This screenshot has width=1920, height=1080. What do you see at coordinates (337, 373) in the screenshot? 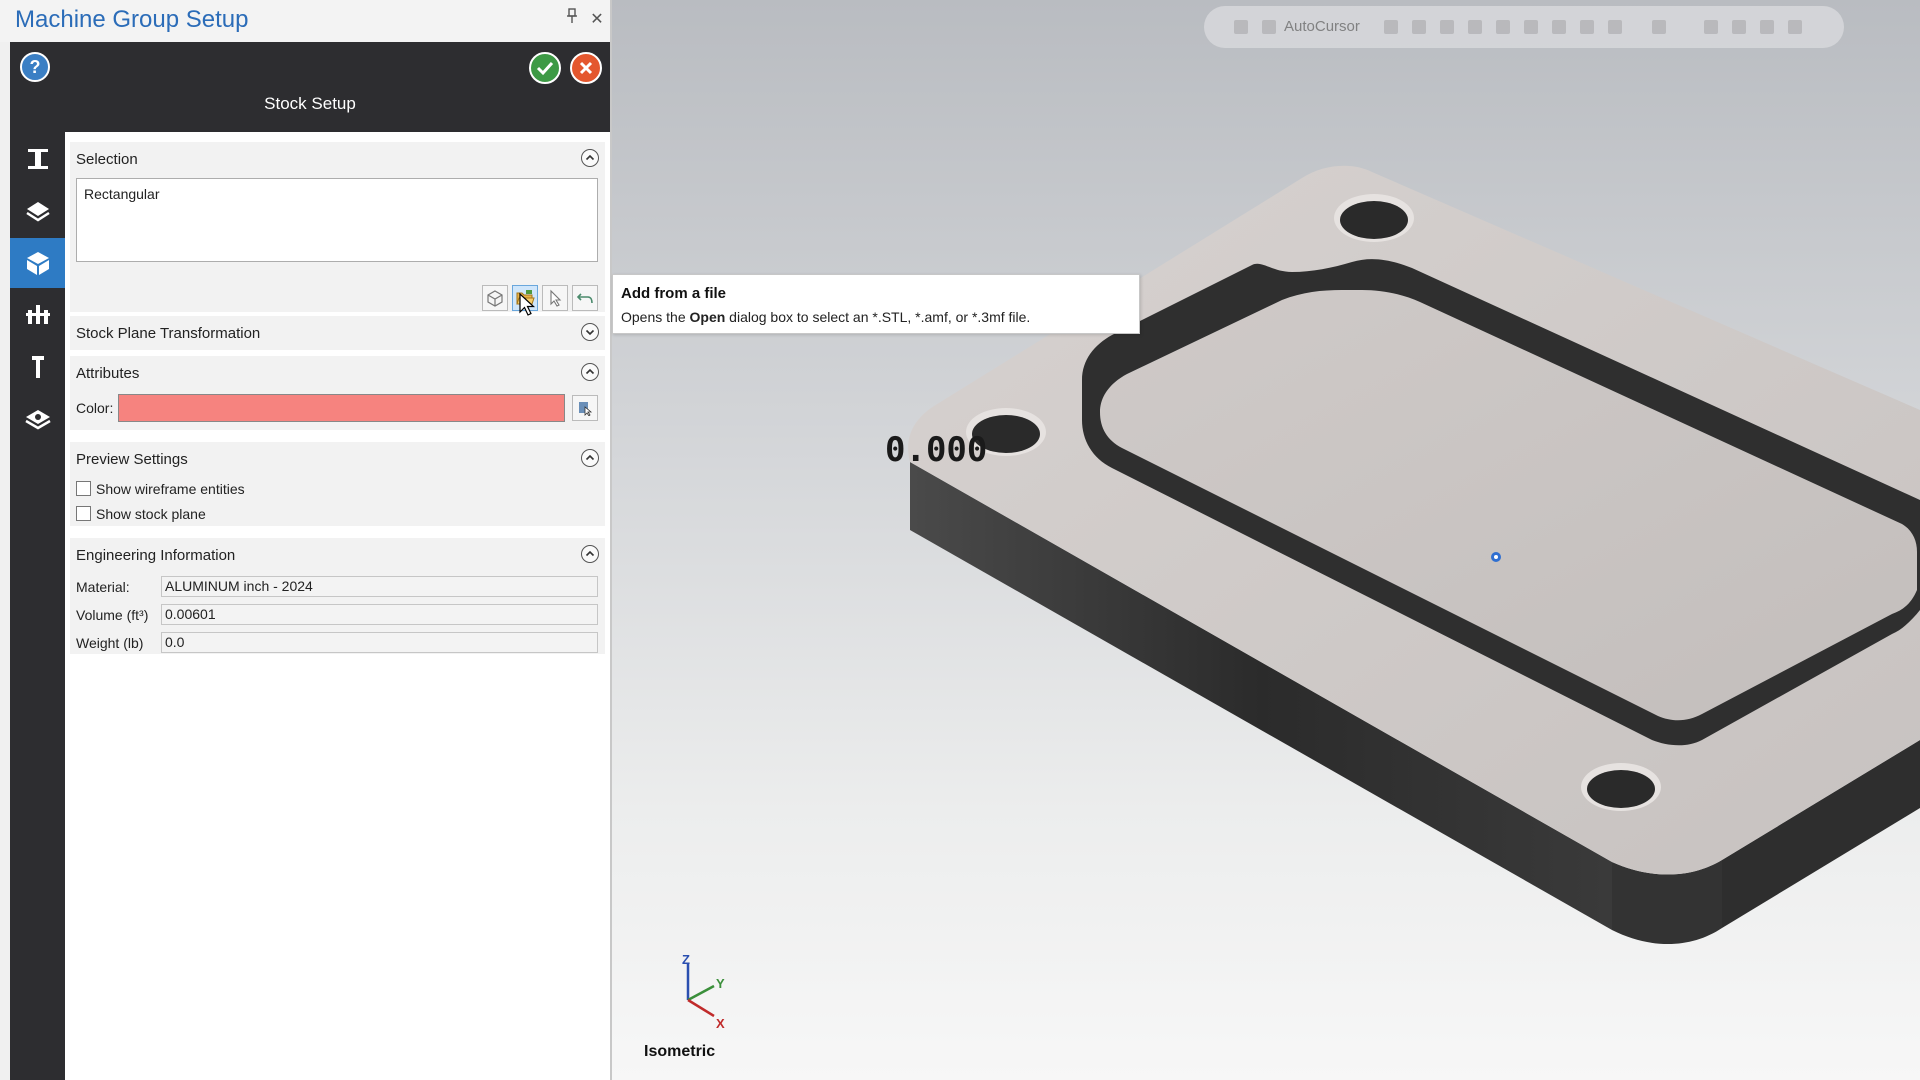
I see `attributes-header: Attributes` at bounding box center [337, 373].